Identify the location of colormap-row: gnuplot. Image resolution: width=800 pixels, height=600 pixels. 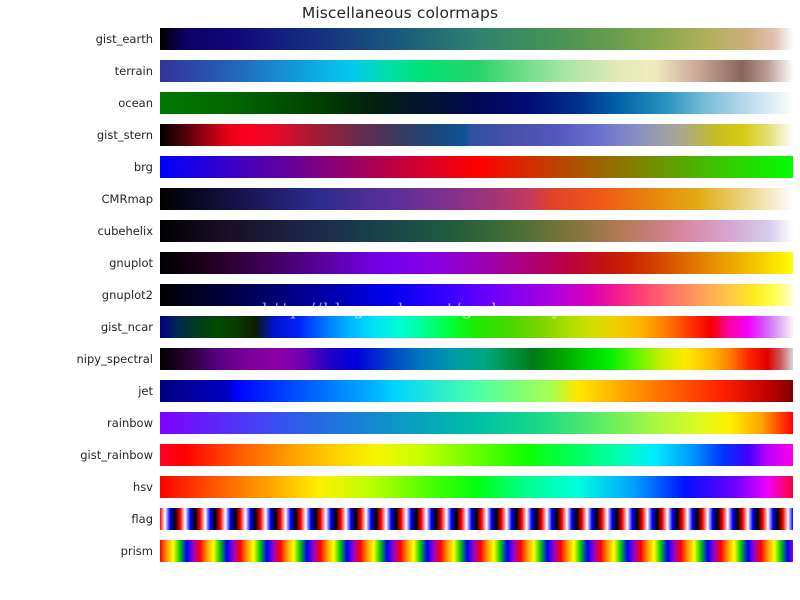
(400, 268).